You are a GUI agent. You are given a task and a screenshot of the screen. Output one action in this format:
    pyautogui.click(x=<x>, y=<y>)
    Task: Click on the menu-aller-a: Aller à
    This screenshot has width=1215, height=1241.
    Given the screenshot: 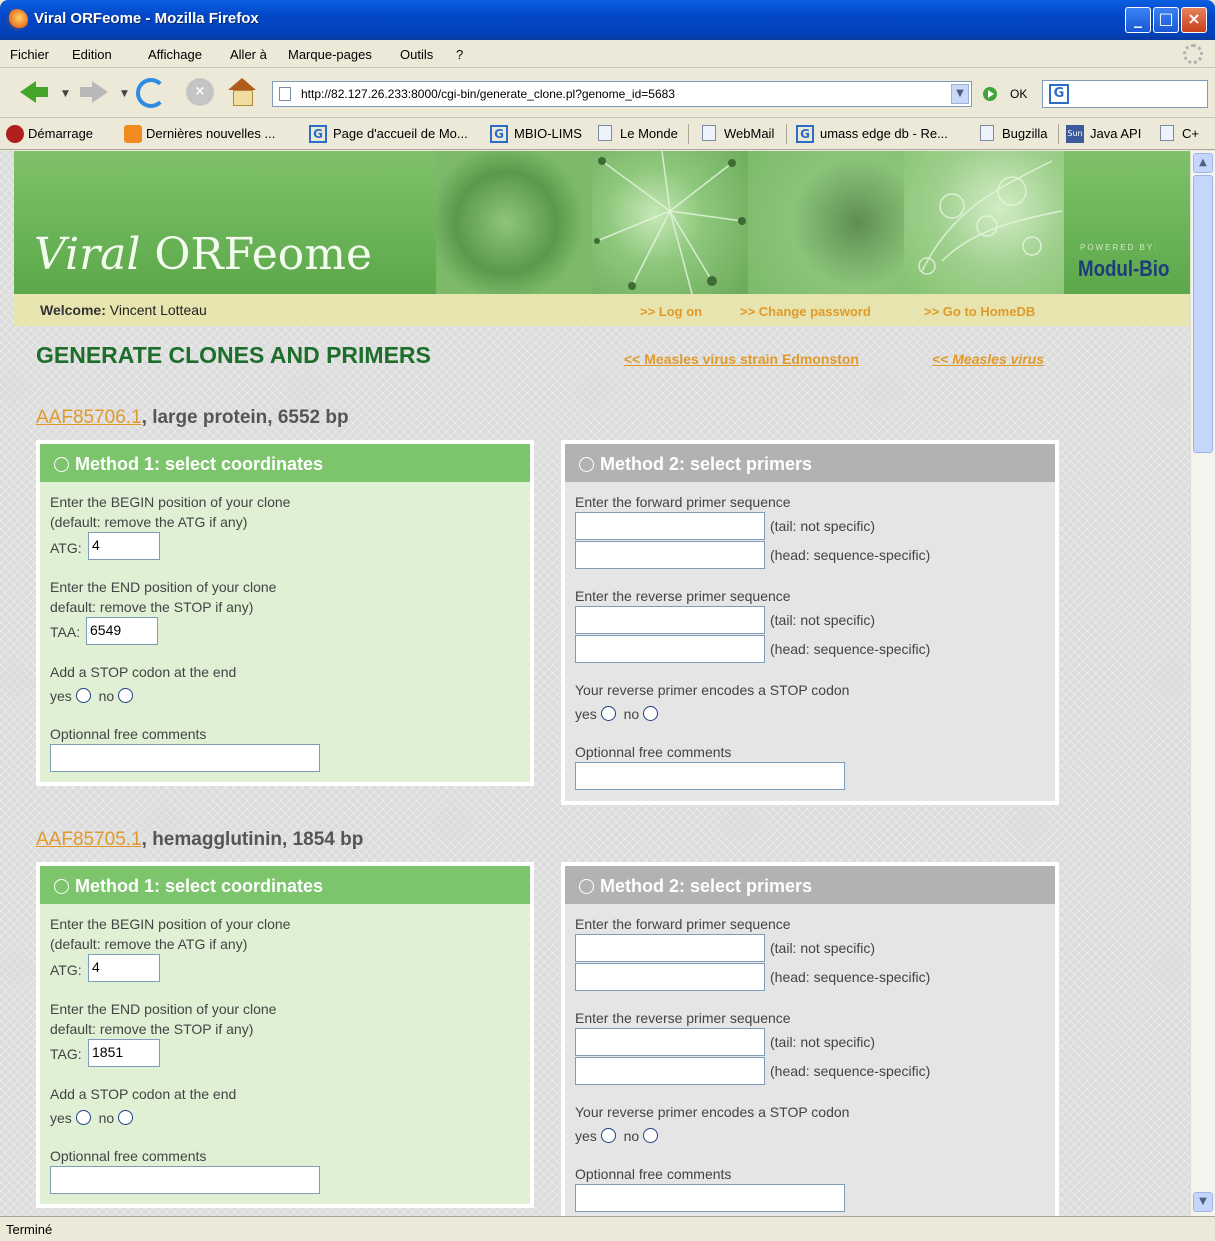 What is the action you would take?
    pyautogui.click(x=248, y=54)
    